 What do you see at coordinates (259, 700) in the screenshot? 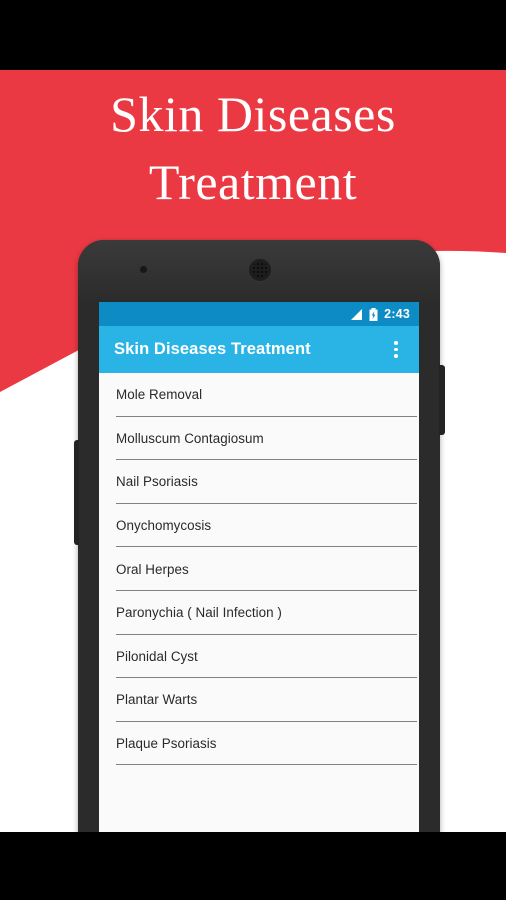
I see `list-item: Plantar Warts` at bounding box center [259, 700].